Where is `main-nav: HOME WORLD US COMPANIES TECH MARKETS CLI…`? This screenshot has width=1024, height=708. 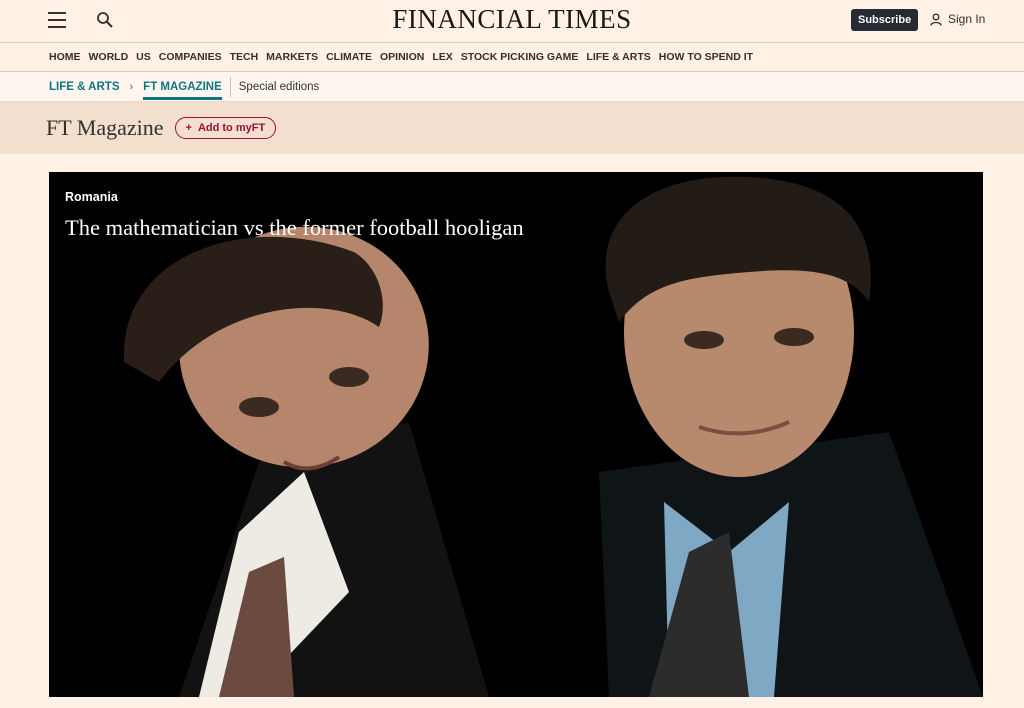
main-nav: HOME WORLD US COMPANIES TECH MARKETS CLI… is located at coordinates (512, 57).